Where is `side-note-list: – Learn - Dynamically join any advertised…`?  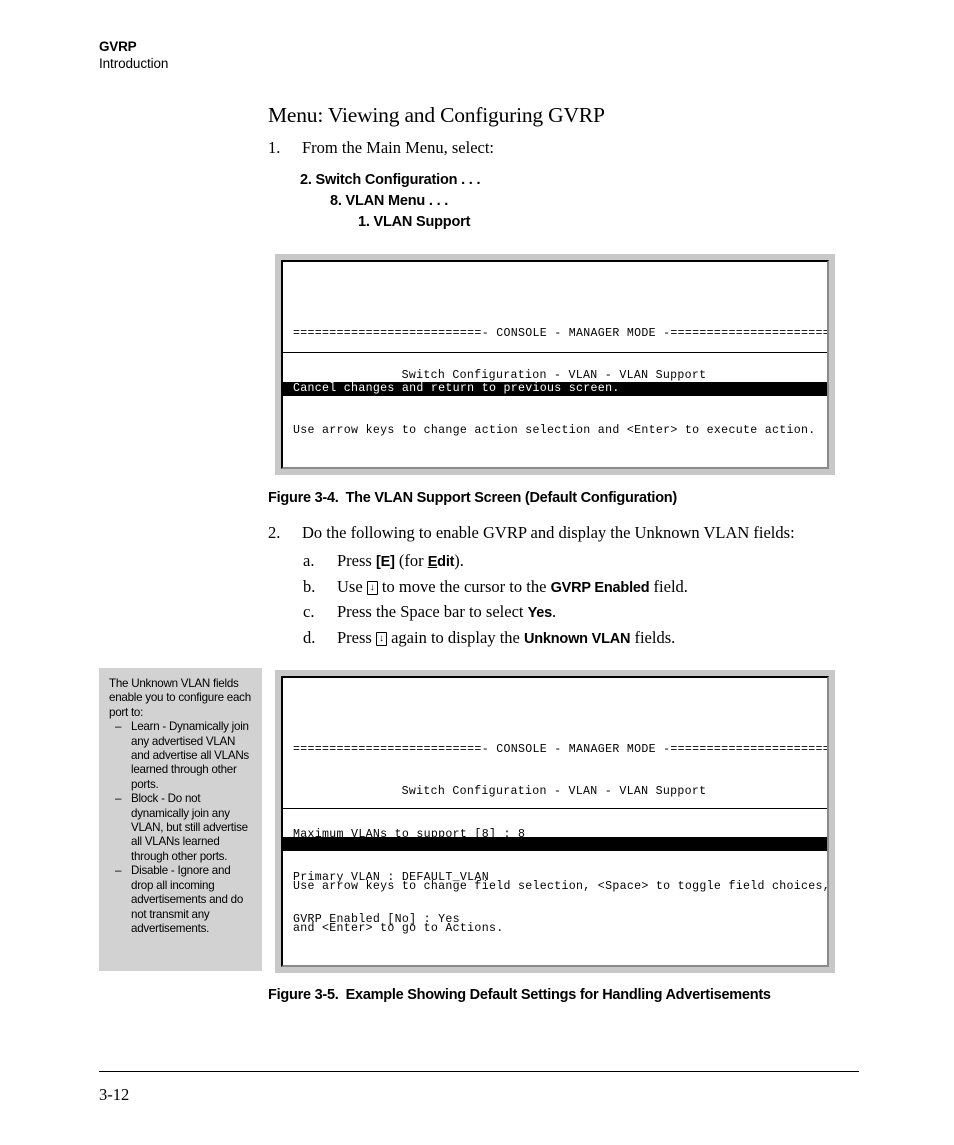 side-note-list: – Learn - Dynamically join any advertised… is located at coordinates (181, 828).